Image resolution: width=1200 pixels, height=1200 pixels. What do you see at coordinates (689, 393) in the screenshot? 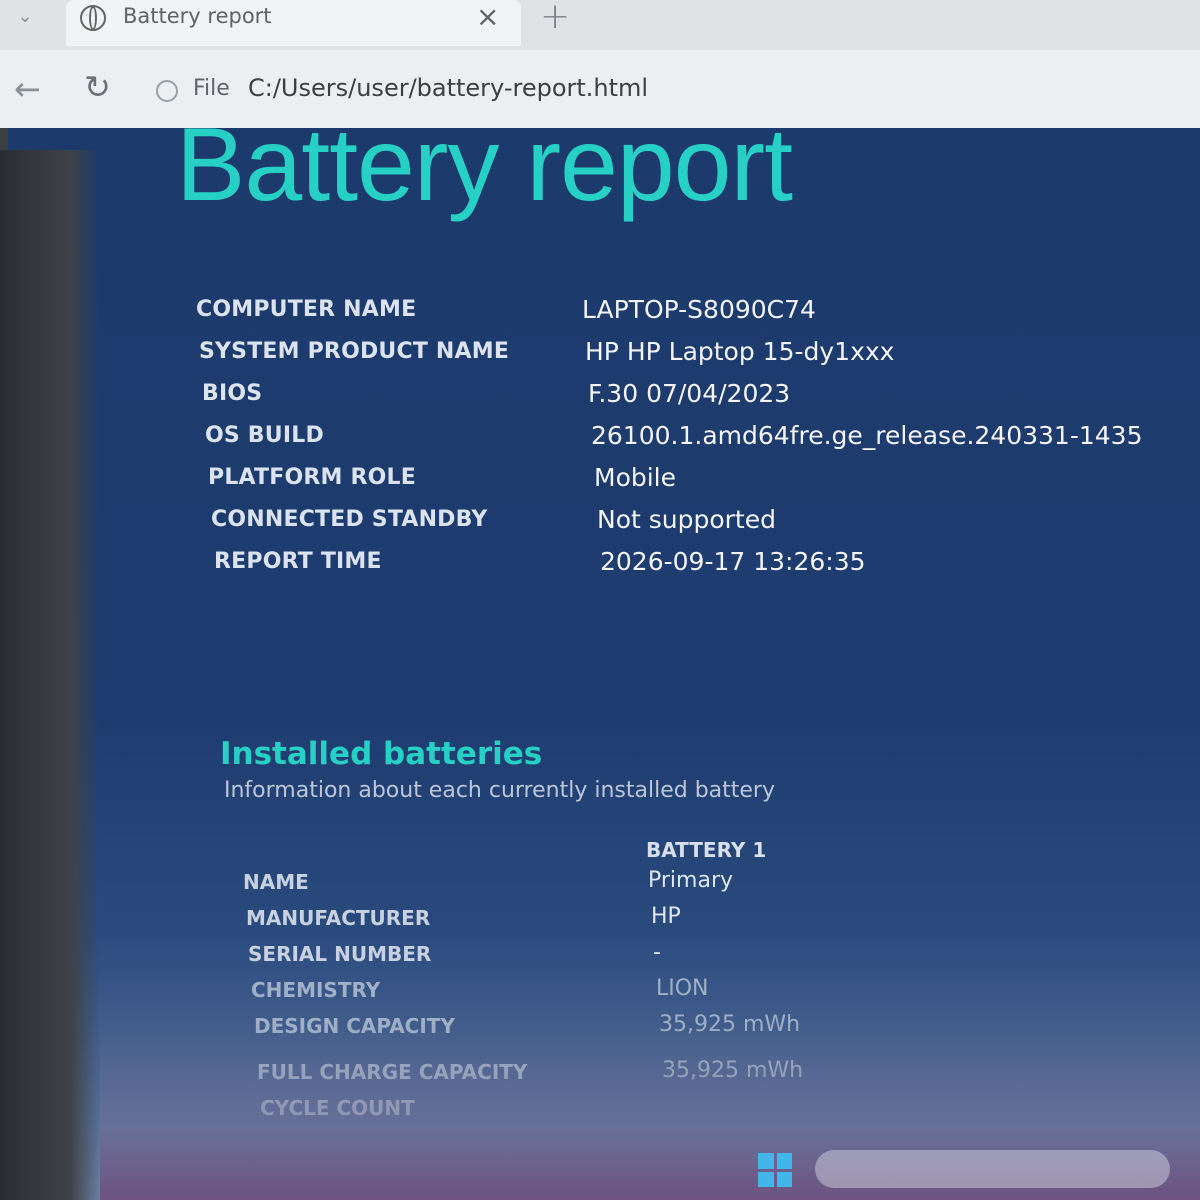
I see `info-value: F.30 07/04/2023` at bounding box center [689, 393].